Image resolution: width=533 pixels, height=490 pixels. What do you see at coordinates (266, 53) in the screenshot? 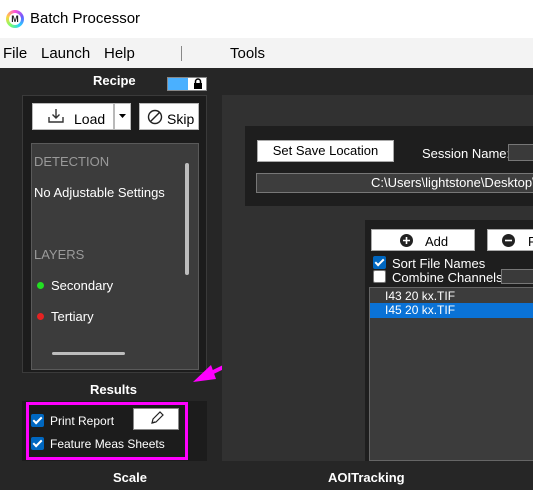
I see `menu-bar: File Launch Help Tools` at bounding box center [266, 53].